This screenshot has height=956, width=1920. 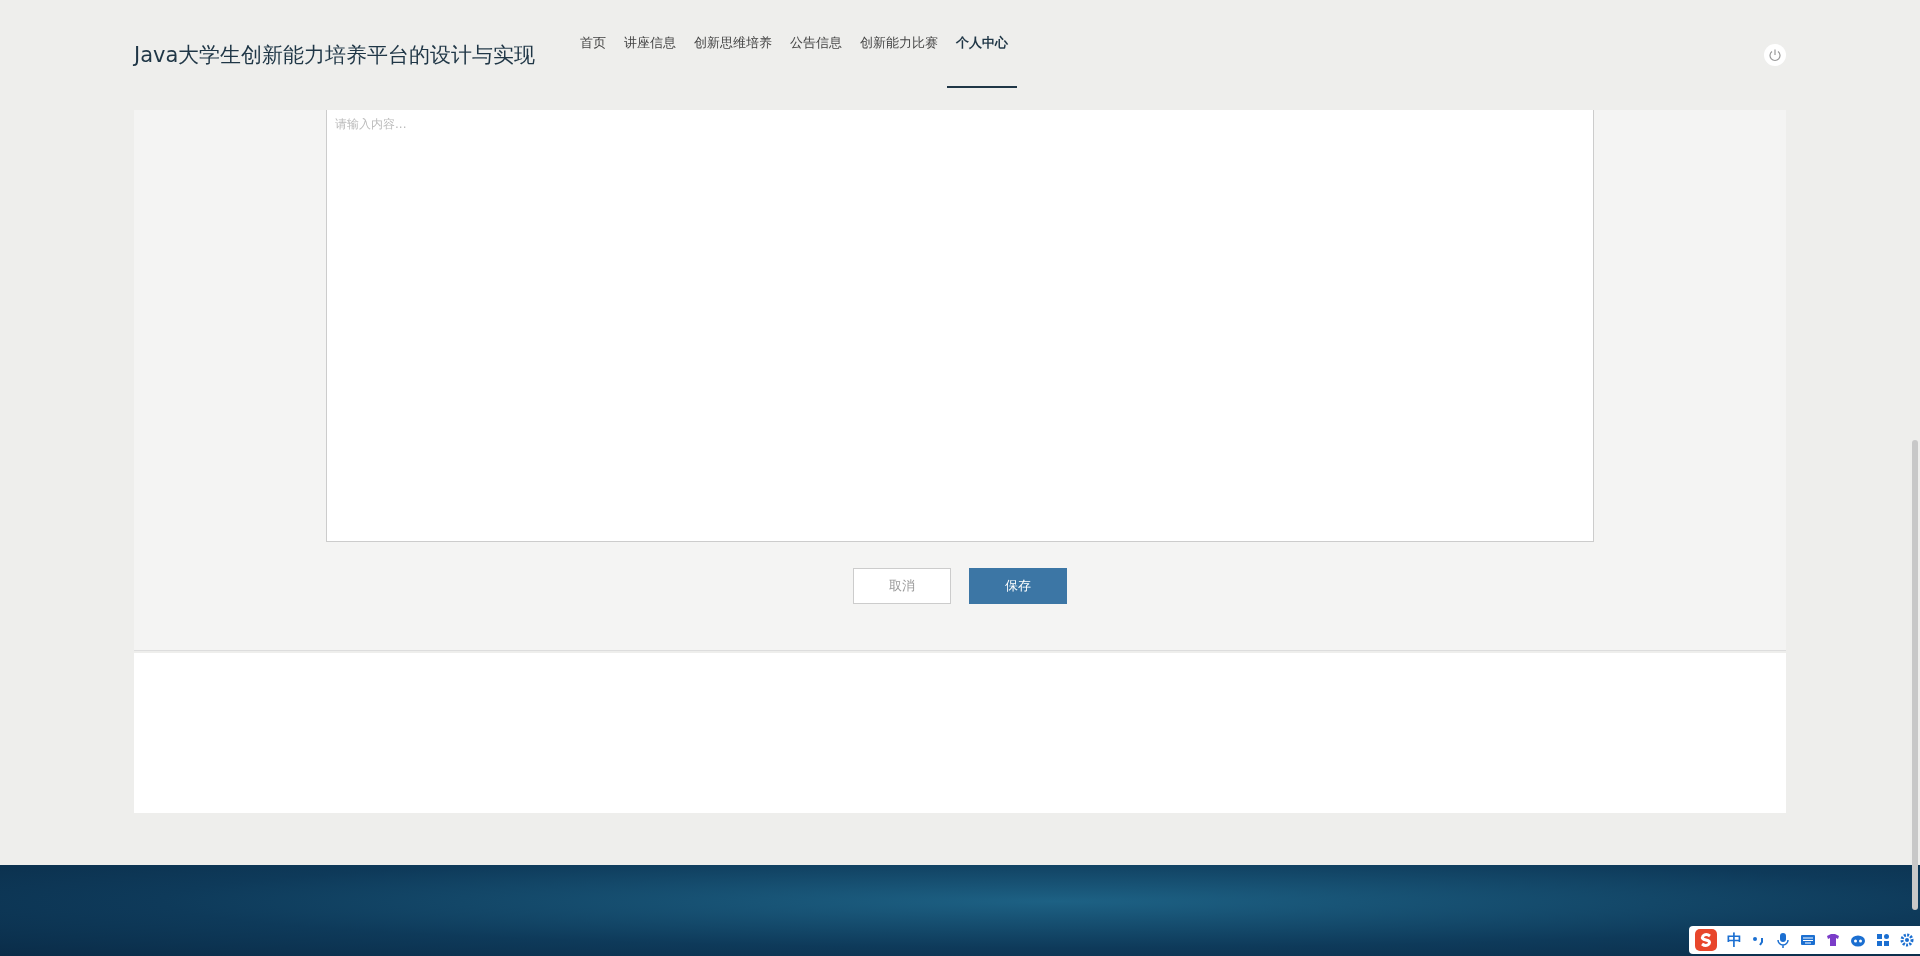 I want to click on nav-tab: 创新思维培养, so click(x=733, y=44).